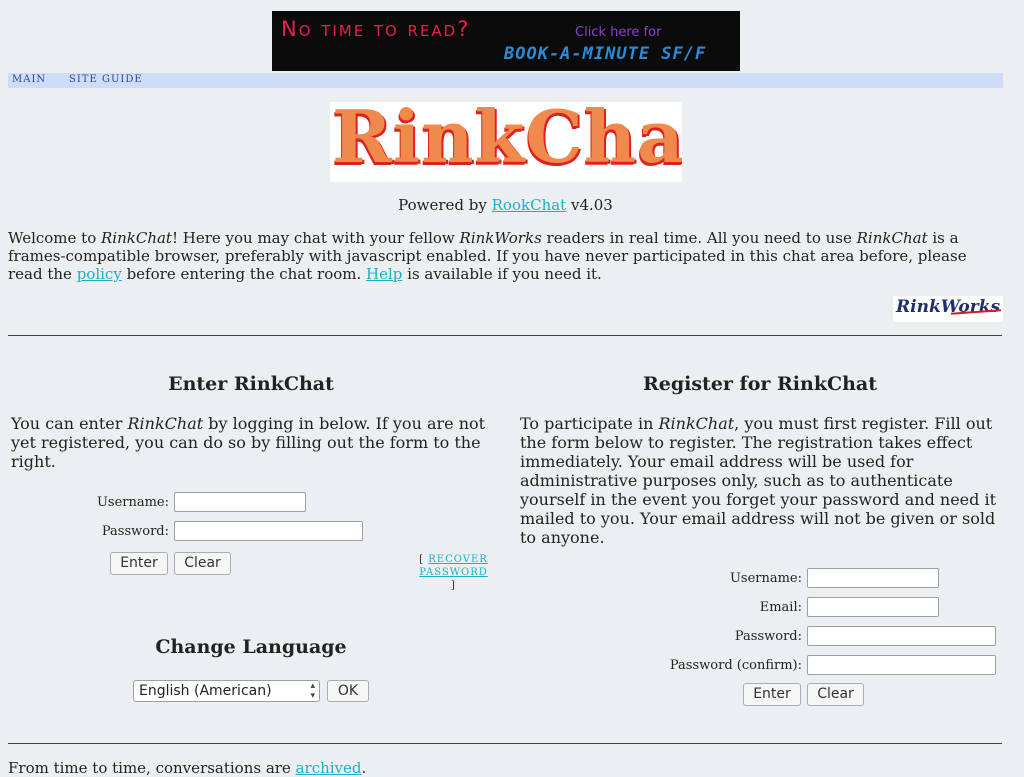  I want to click on login-password-input, so click(268, 531).